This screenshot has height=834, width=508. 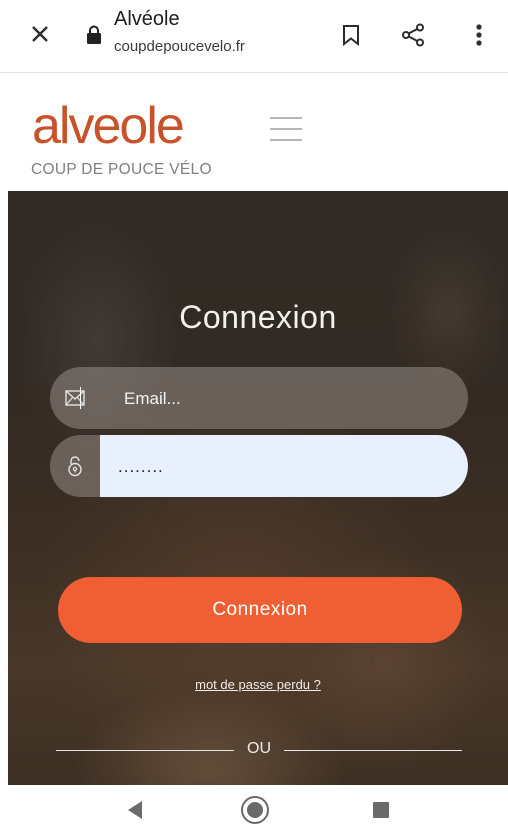 What do you see at coordinates (75, 466) in the screenshot?
I see `padlock-icon` at bounding box center [75, 466].